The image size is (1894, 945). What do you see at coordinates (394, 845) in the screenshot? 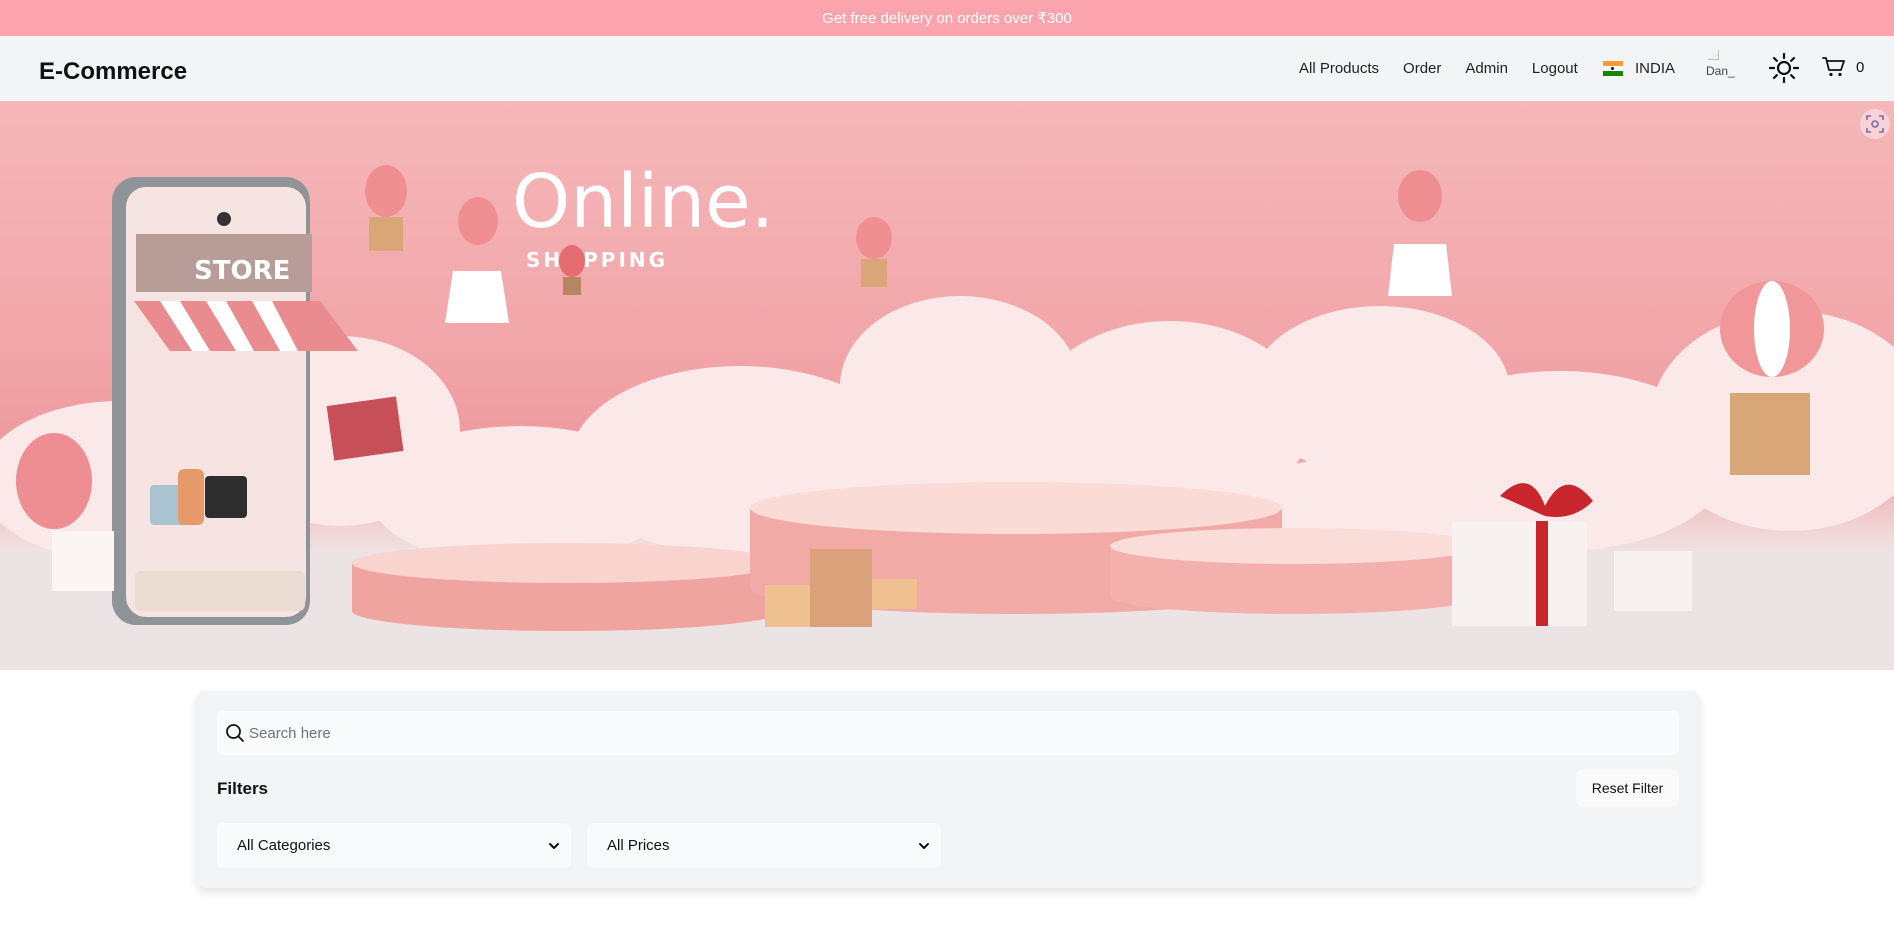
I see `category-select: All Categories` at bounding box center [394, 845].